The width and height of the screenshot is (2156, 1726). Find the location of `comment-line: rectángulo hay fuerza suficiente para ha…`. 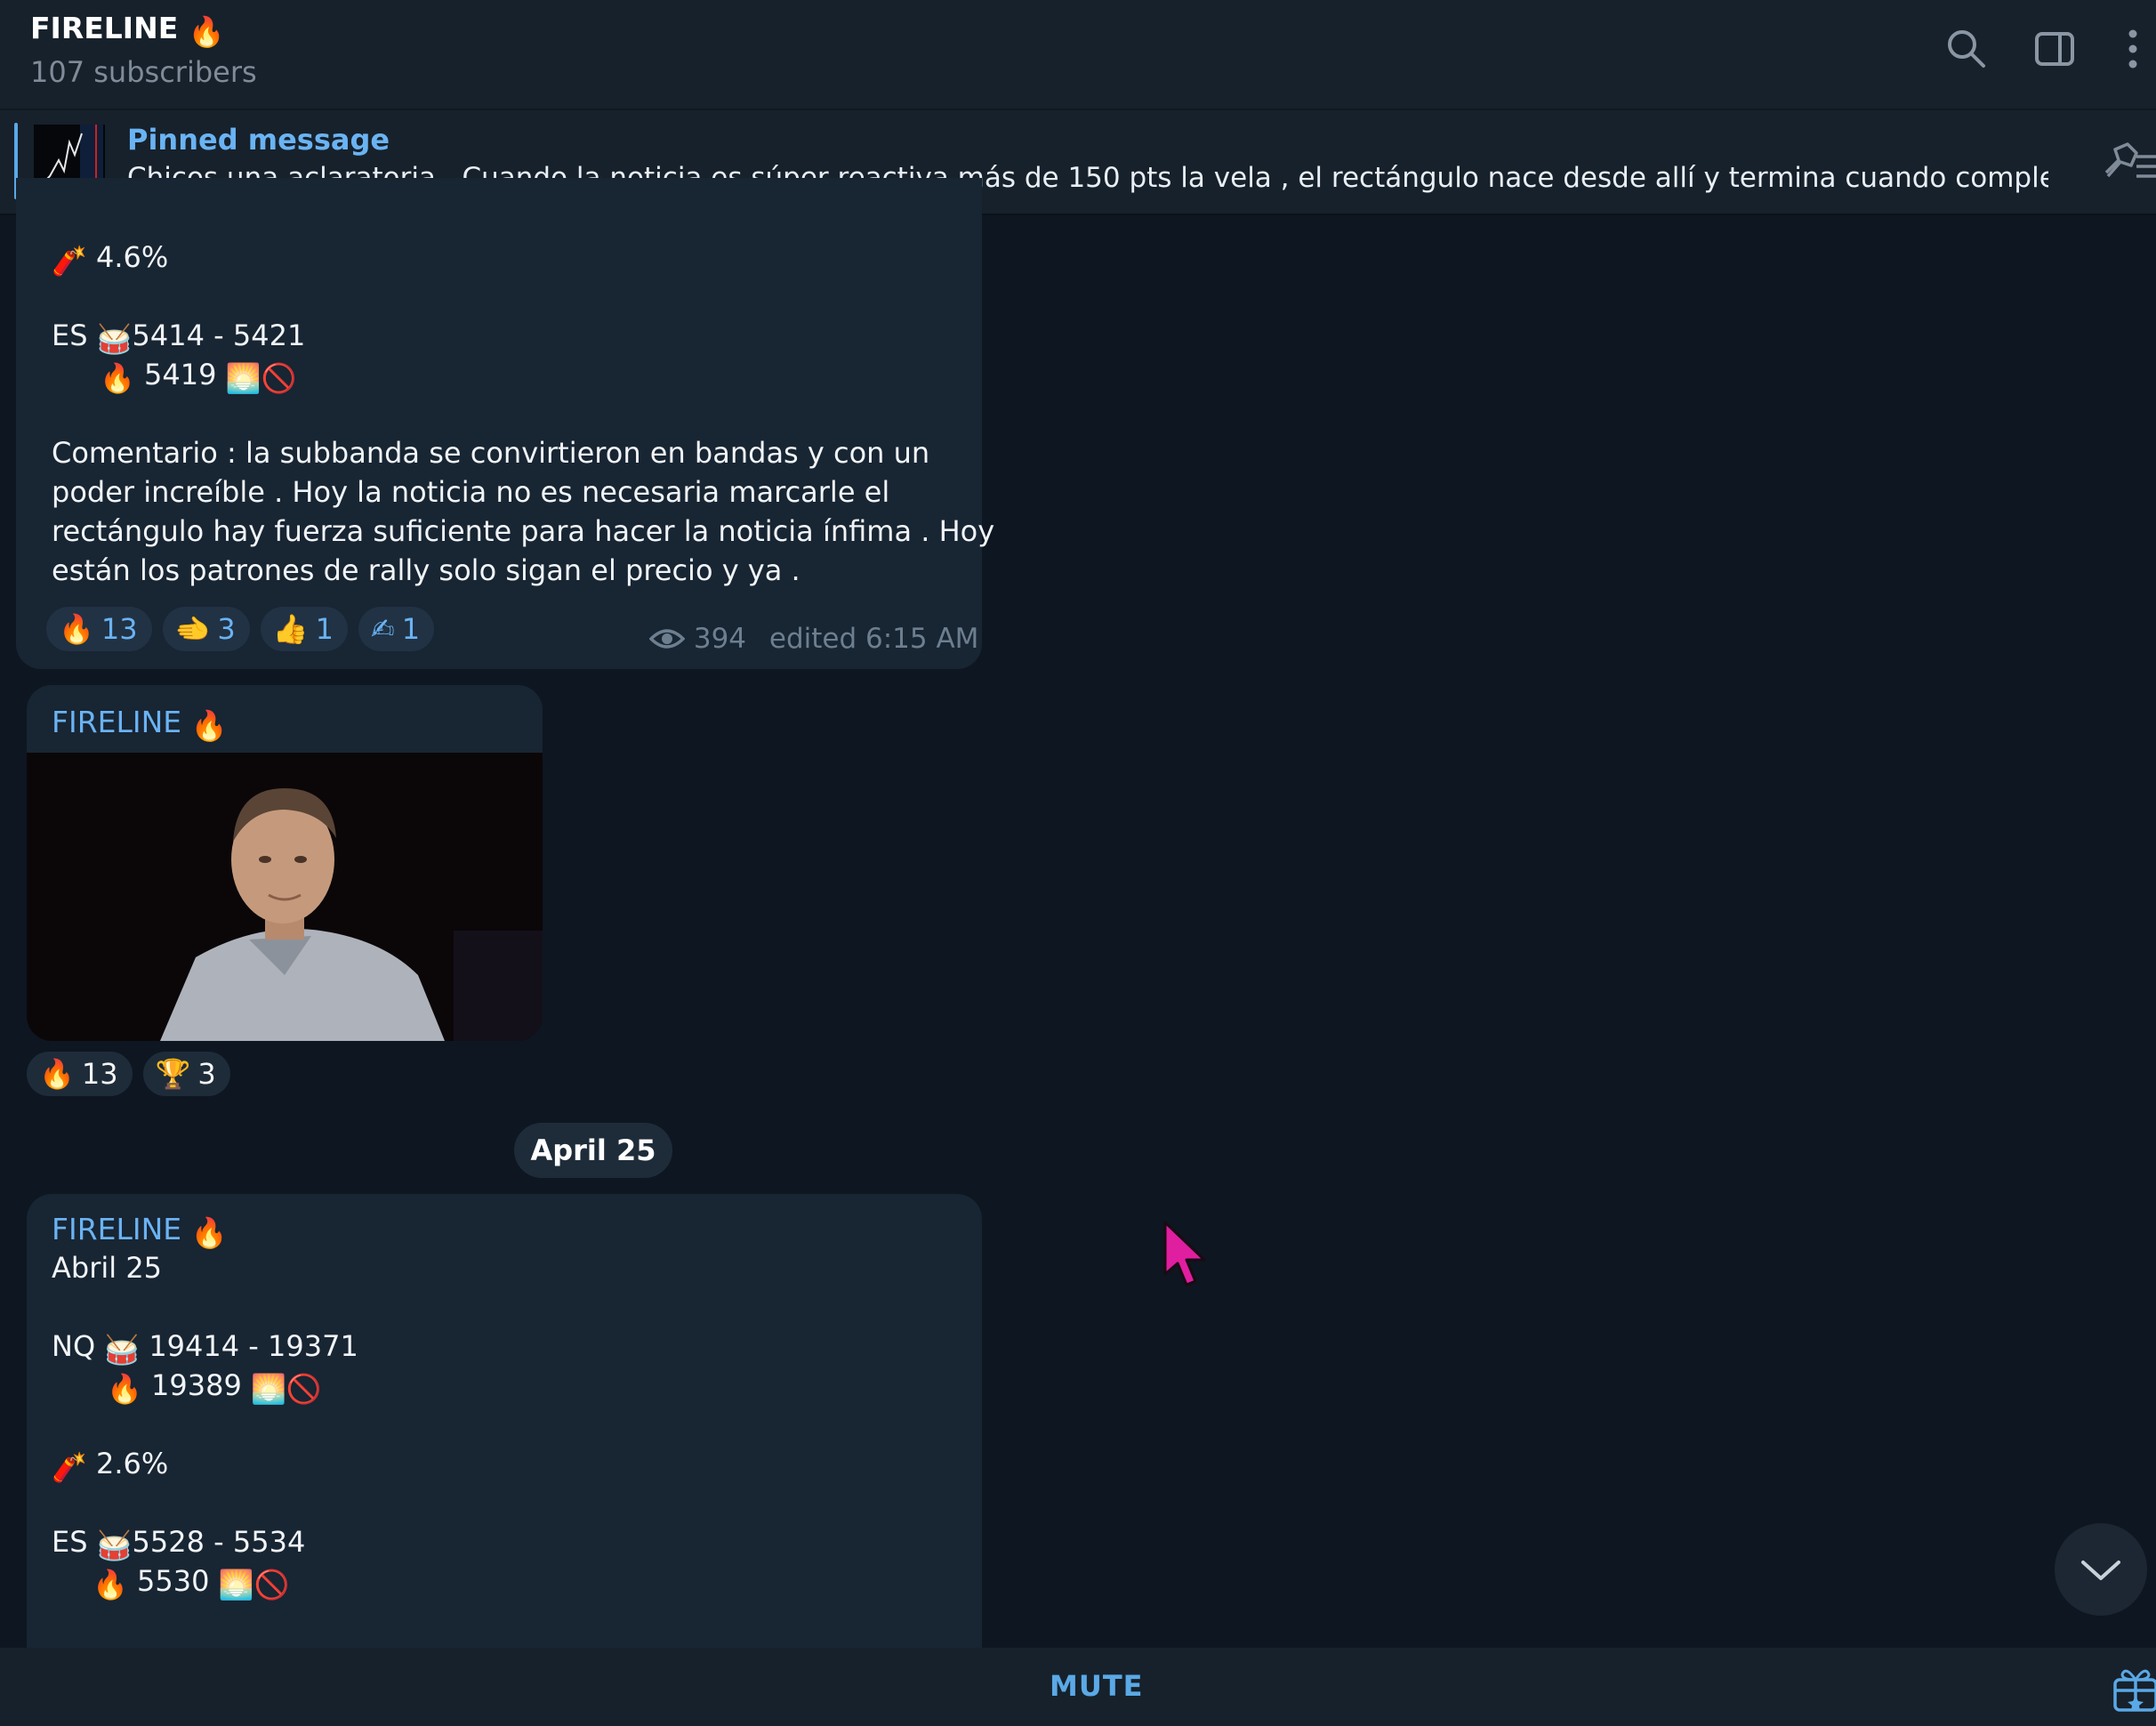

comment-line: rectángulo hay fuerza suficiente para ha… is located at coordinates (523, 531).